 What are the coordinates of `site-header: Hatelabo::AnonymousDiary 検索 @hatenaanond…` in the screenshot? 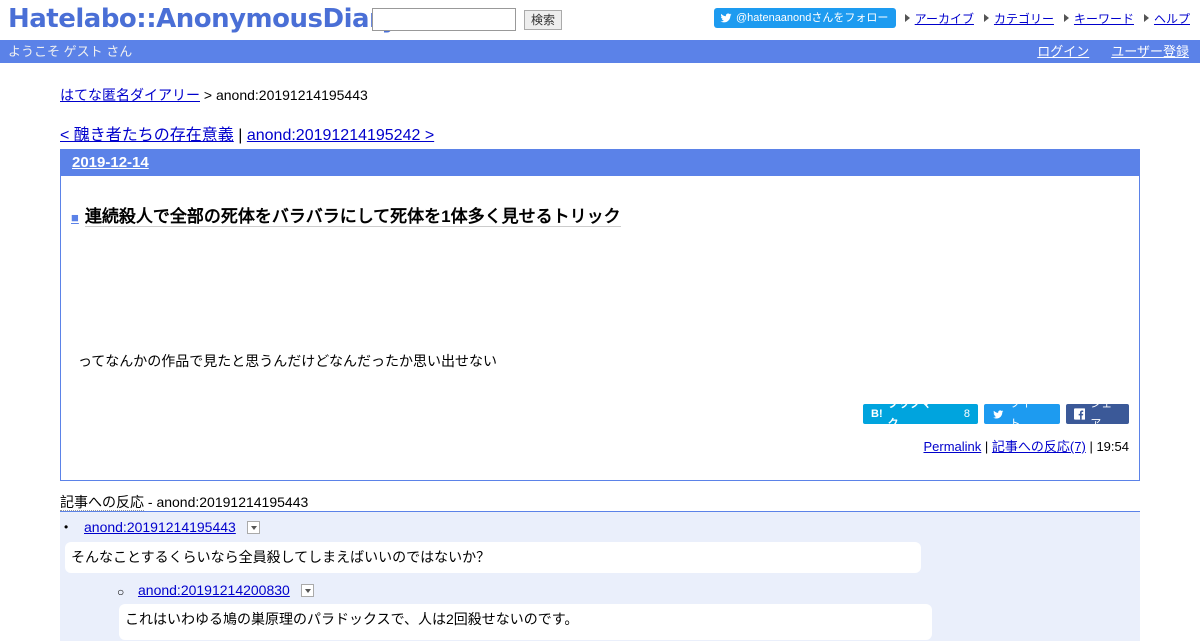 It's located at (600, 20).